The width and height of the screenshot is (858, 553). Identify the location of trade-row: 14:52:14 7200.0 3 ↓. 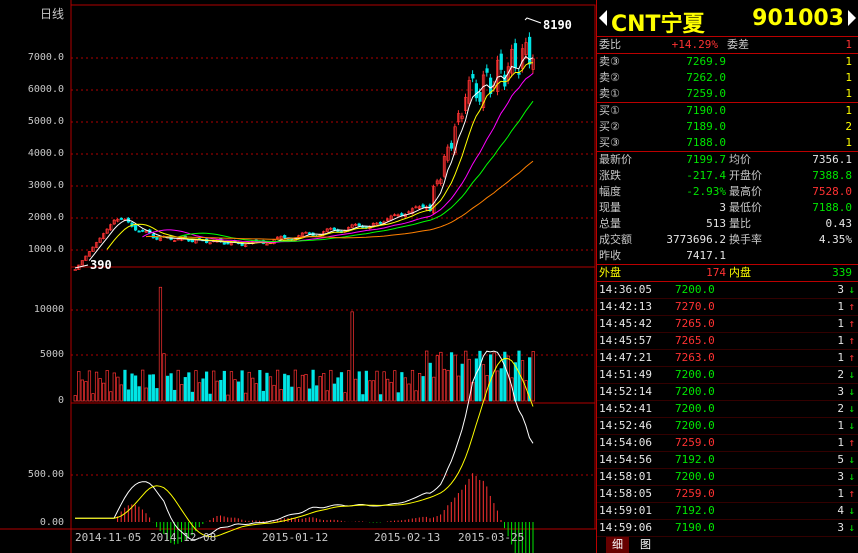
(727, 392).